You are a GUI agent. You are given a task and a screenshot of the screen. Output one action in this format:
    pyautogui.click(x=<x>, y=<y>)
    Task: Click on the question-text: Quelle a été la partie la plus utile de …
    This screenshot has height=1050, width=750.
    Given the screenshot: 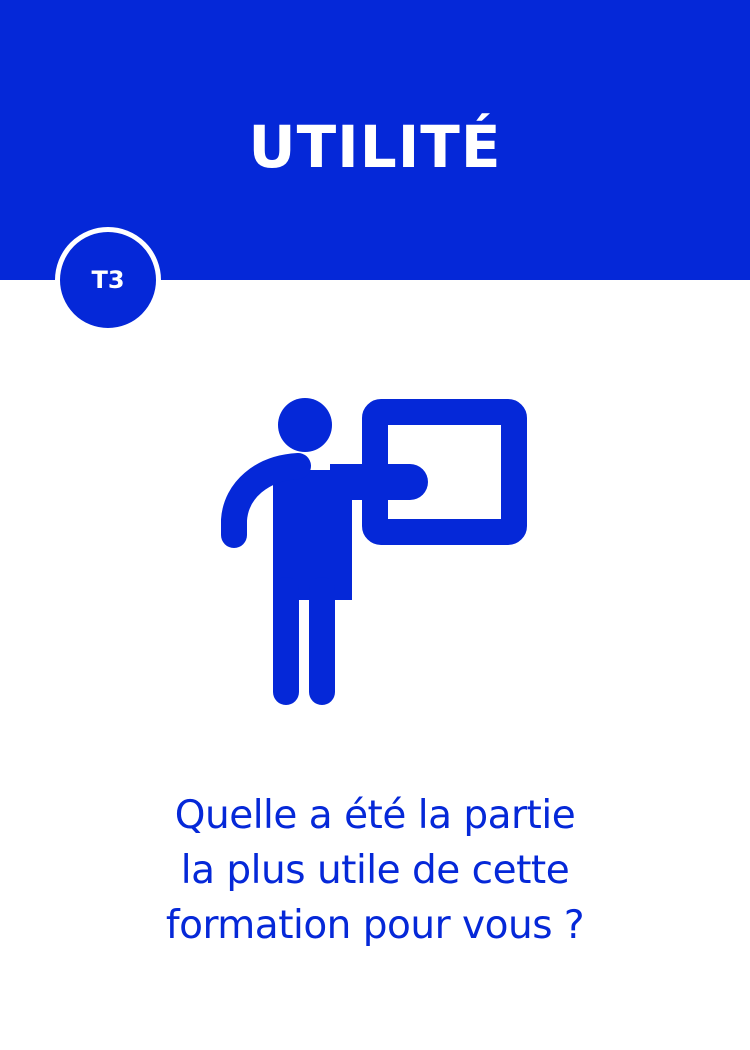 What is the action you would take?
    pyautogui.click(x=375, y=870)
    